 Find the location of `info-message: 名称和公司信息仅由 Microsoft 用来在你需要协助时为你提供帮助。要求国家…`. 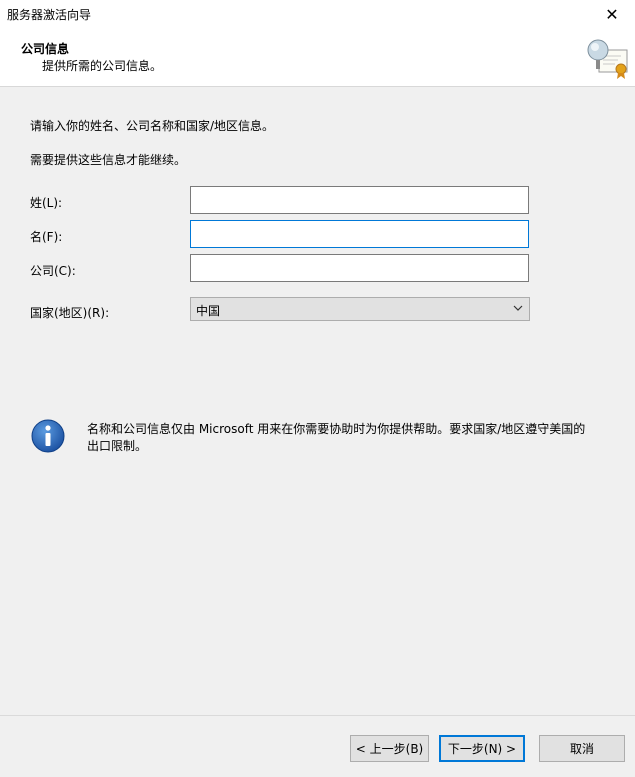

info-message: 名称和公司信息仅由 Microsoft 用来在你需要协助时为你提供帮助。要求国家… is located at coordinates (336, 437).